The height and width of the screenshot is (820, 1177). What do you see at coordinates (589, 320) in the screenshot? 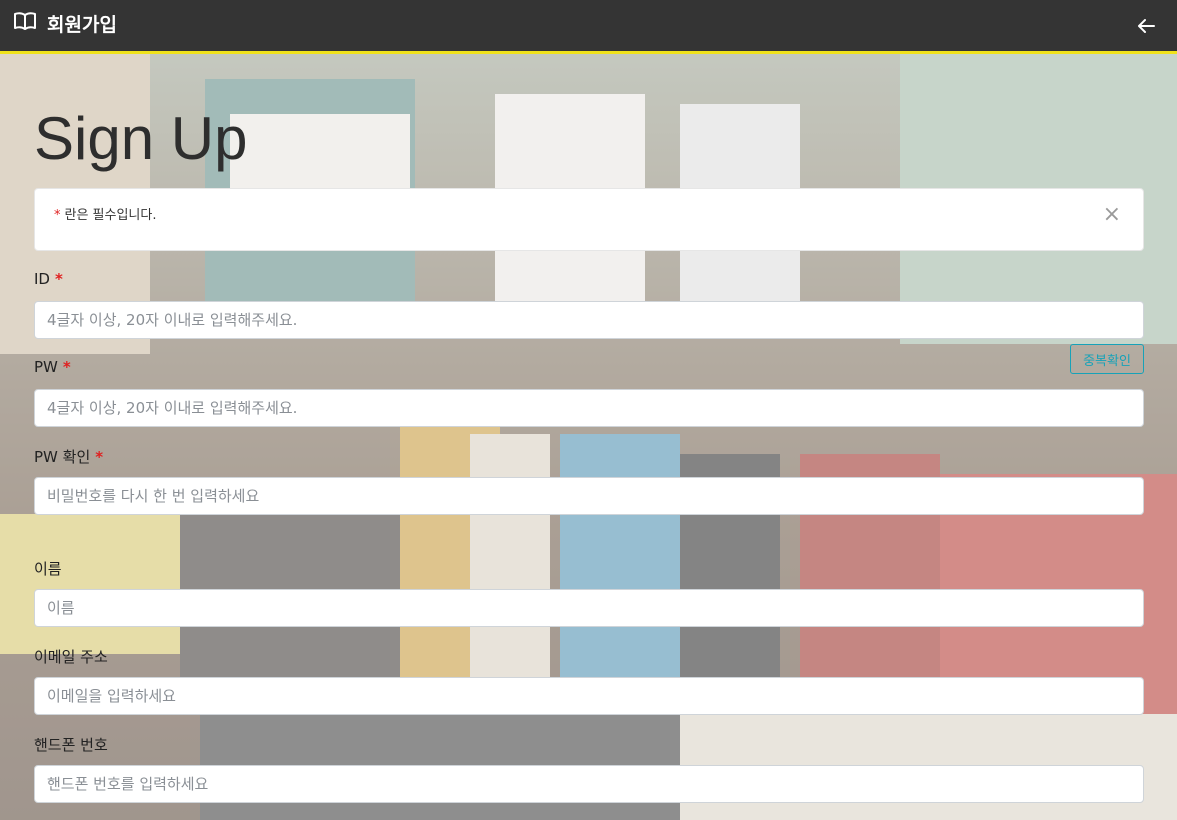
I see `id-input` at bounding box center [589, 320].